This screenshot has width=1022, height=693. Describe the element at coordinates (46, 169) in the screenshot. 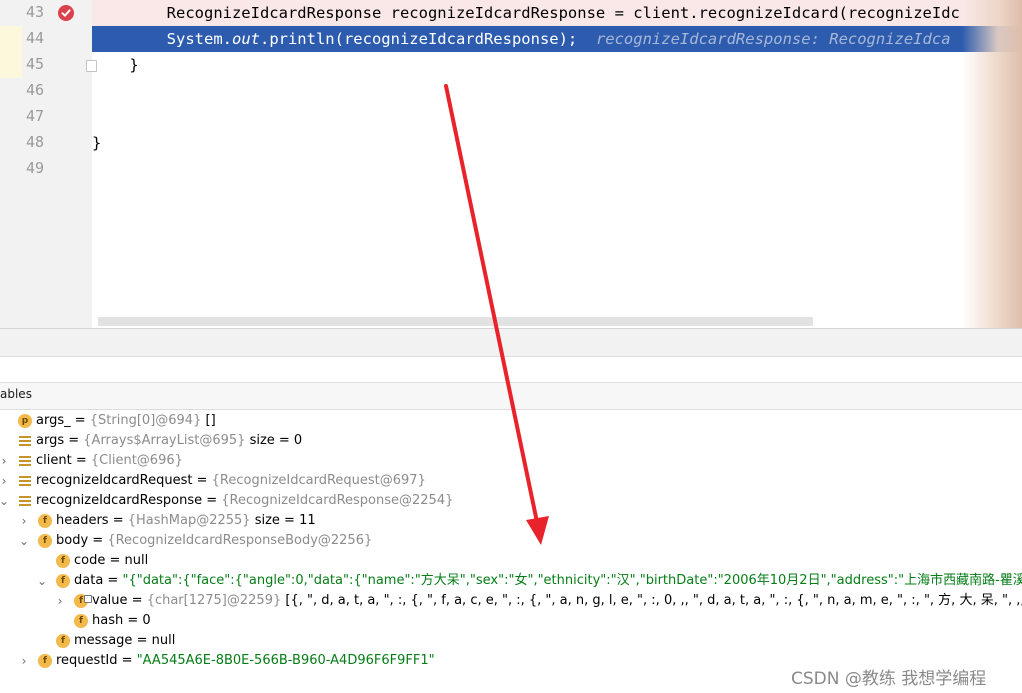

I see `line-number-row: 49` at that location.